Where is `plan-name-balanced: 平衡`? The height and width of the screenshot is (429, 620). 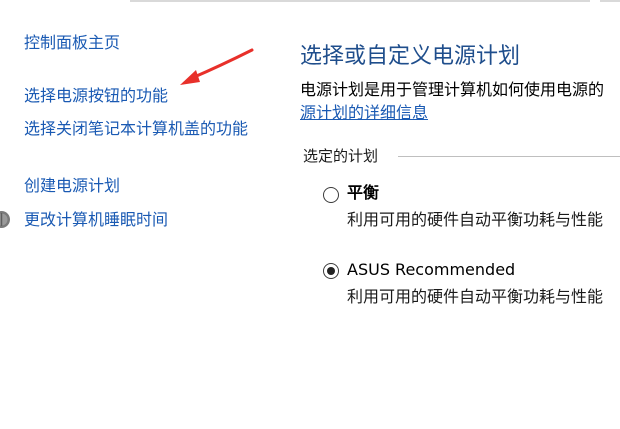
plan-name-balanced: 平衡 is located at coordinates (363, 192).